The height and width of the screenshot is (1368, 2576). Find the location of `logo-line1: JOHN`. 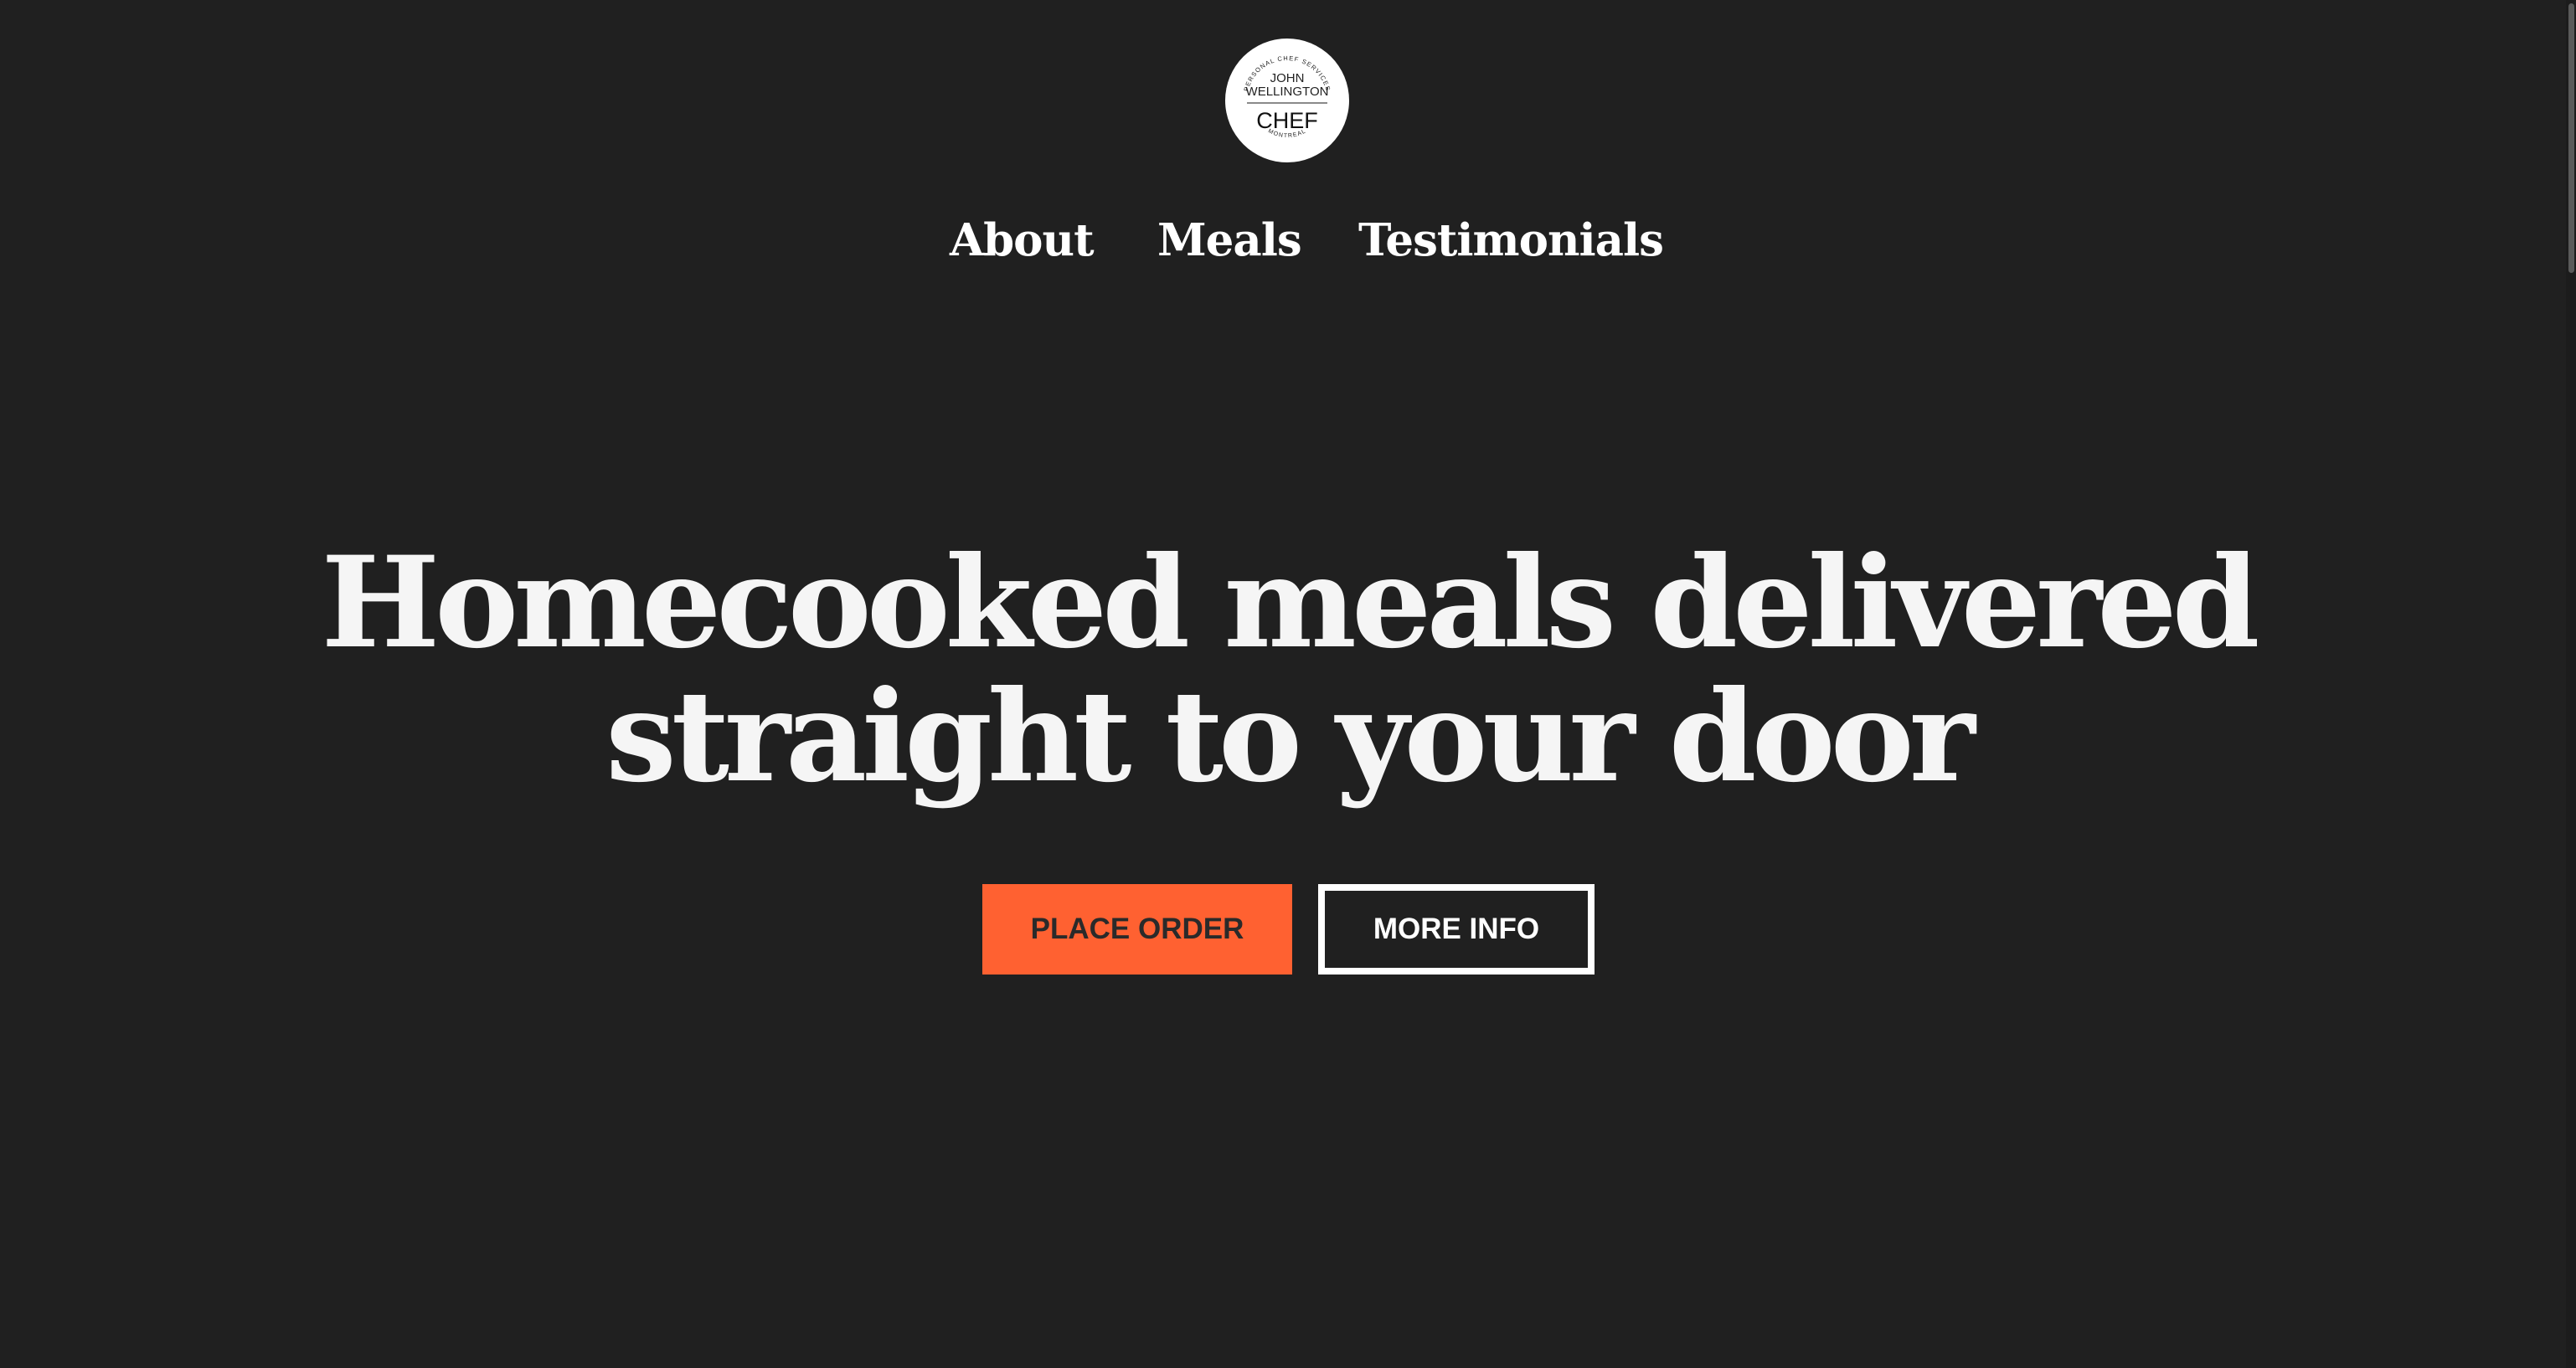

logo-line1: JOHN is located at coordinates (1287, 78).